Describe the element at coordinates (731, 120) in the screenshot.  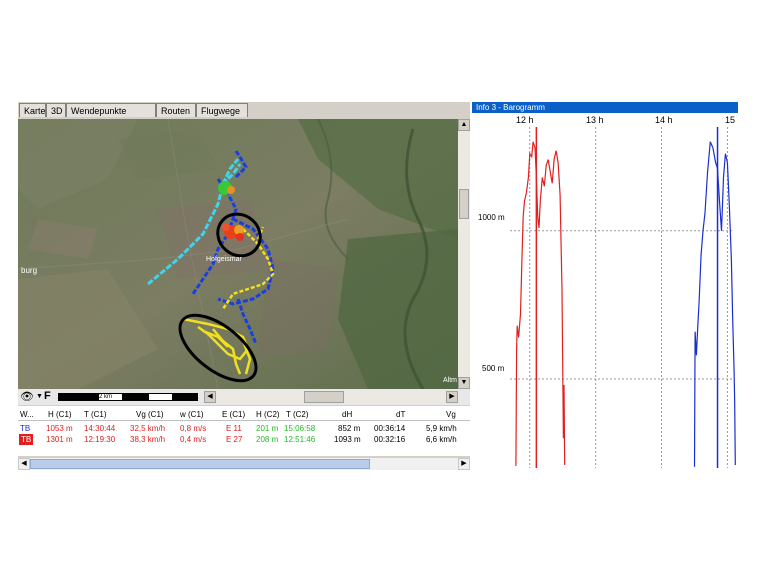
I see `time-label: 15 h` at that location.